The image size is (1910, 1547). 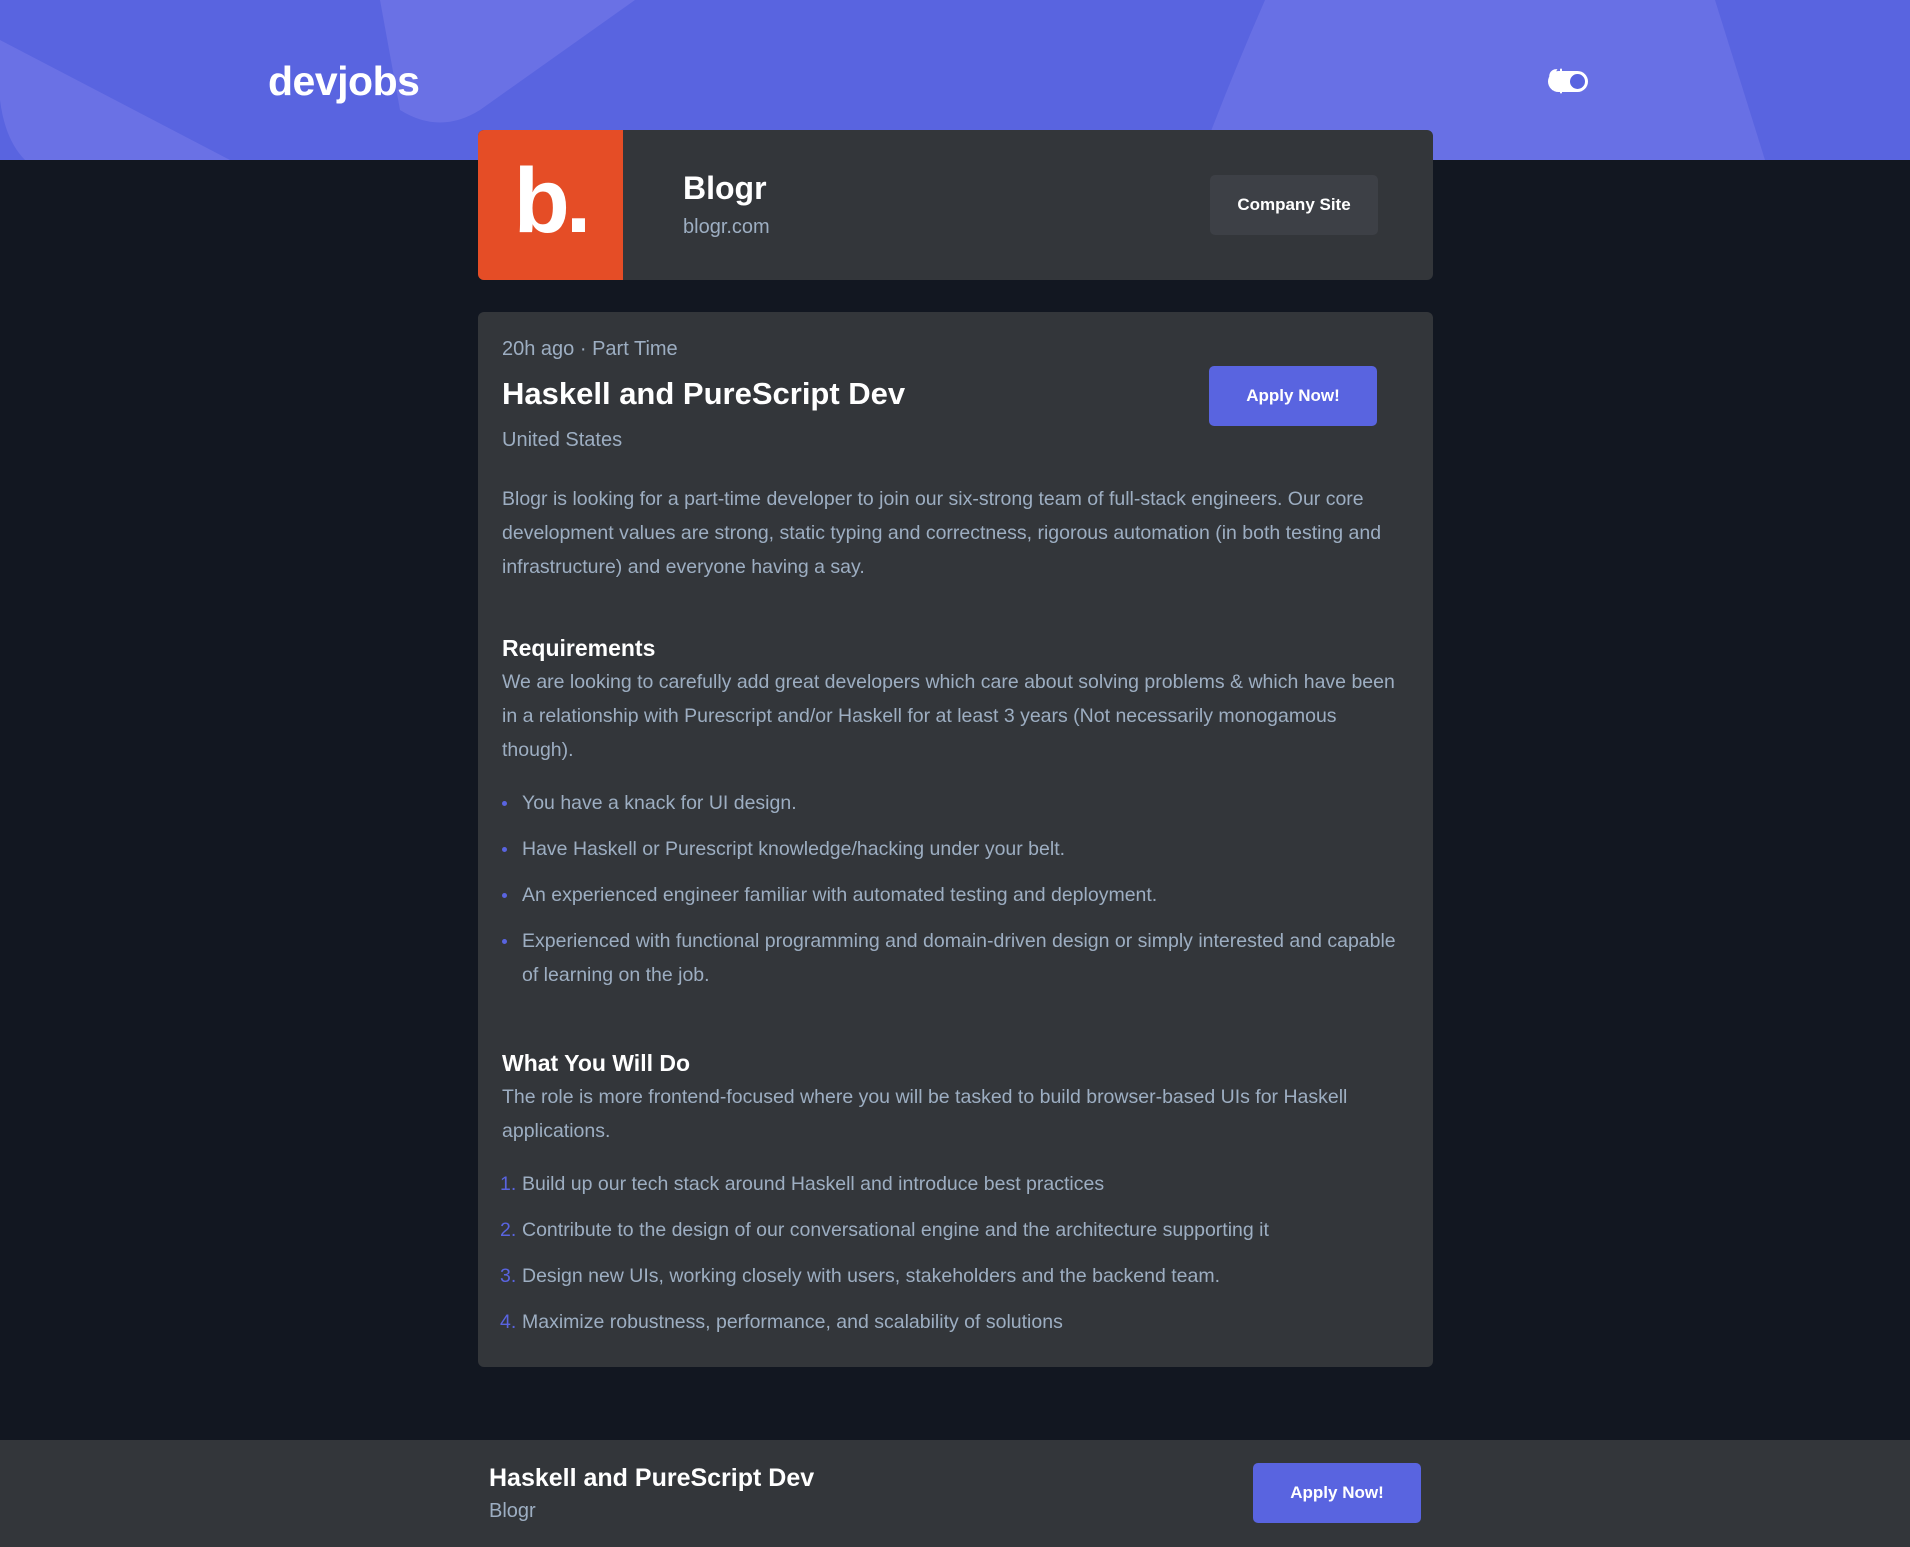 What do you see at coordinates (562, 440) in the screenshot?
I see `job-location: United States` at bounding box center [562, 440].